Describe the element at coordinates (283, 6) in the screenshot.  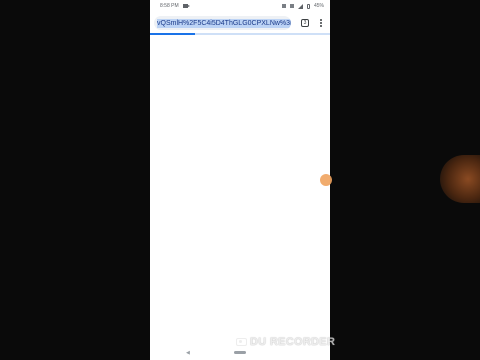
I see `notification-icon` at that location.